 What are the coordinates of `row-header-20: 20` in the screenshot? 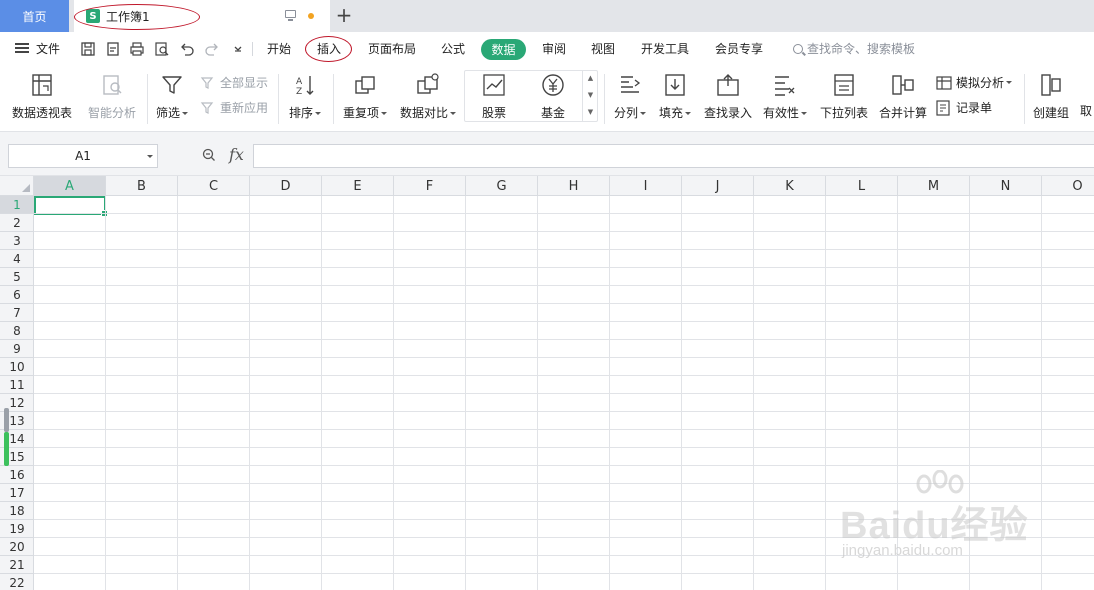 It's located at (17, 547).